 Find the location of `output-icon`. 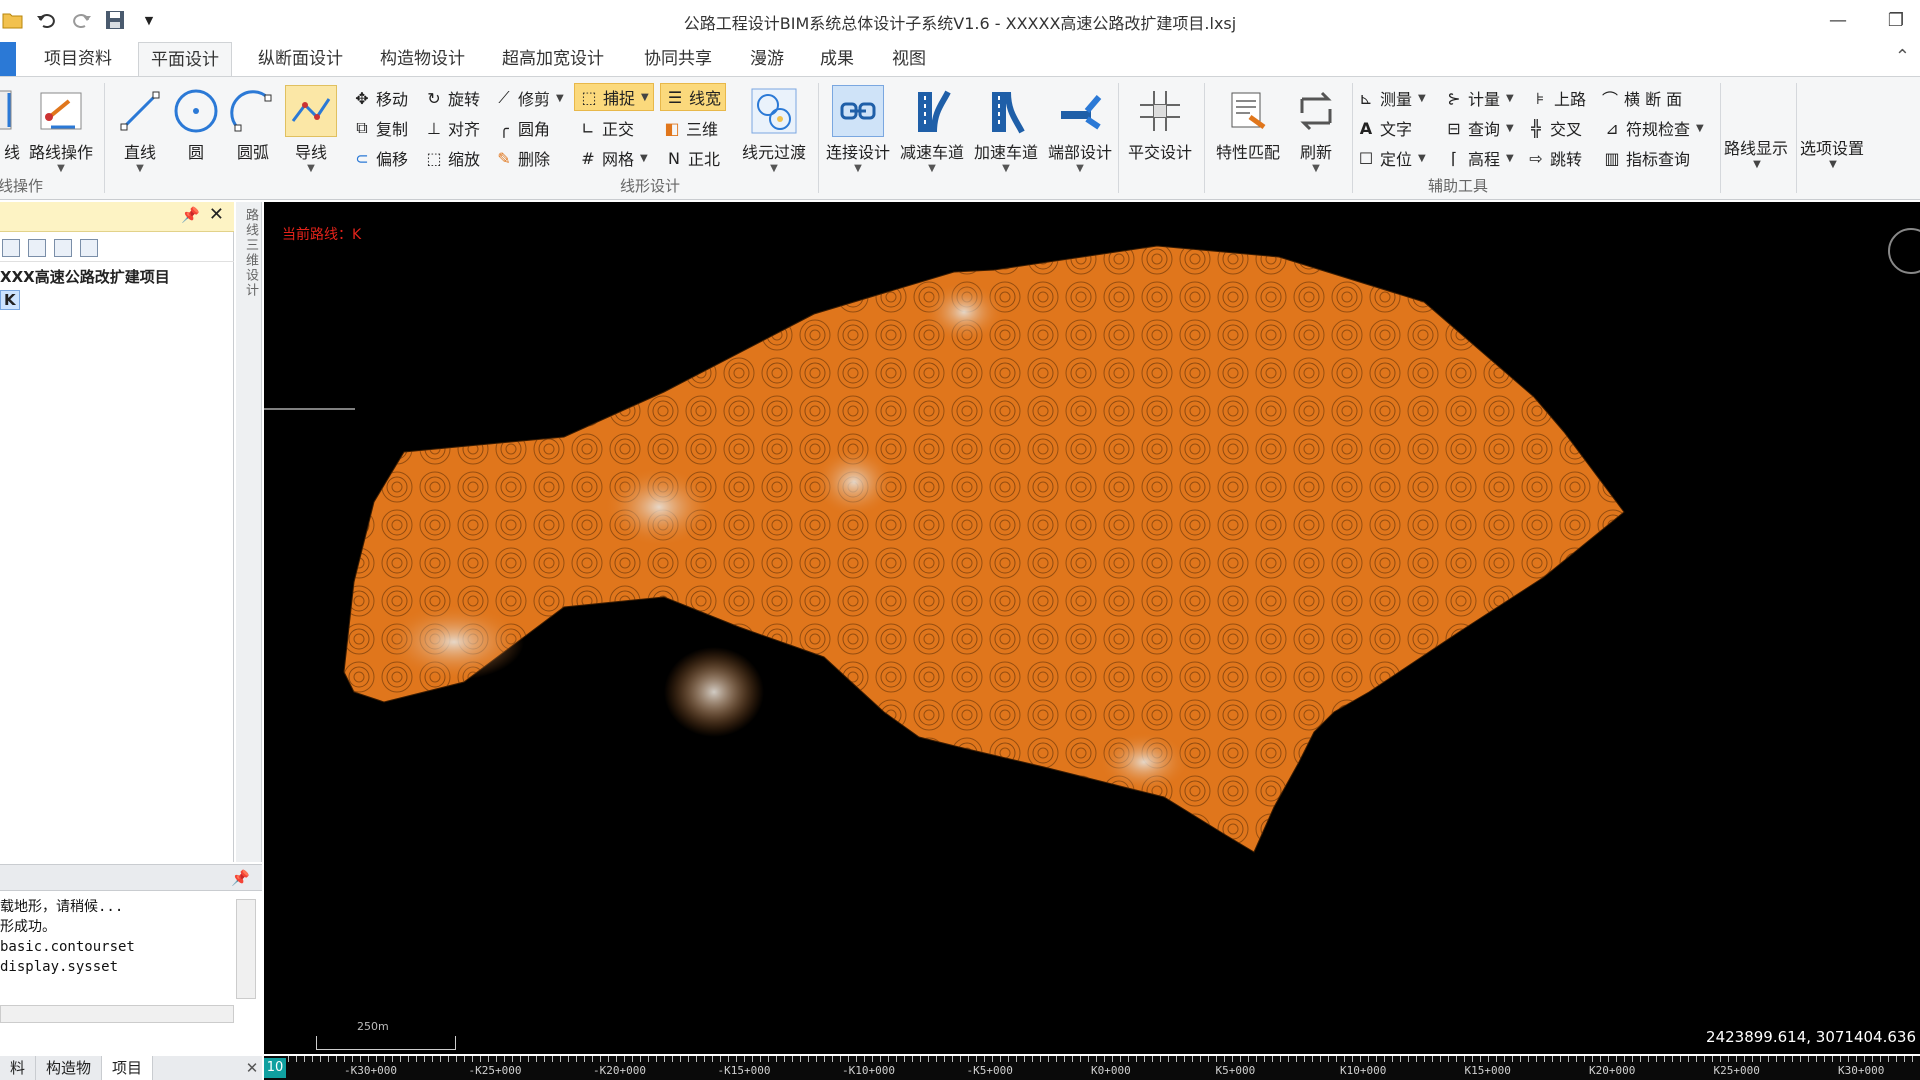

output-icon is located at coordinates (89, 247).